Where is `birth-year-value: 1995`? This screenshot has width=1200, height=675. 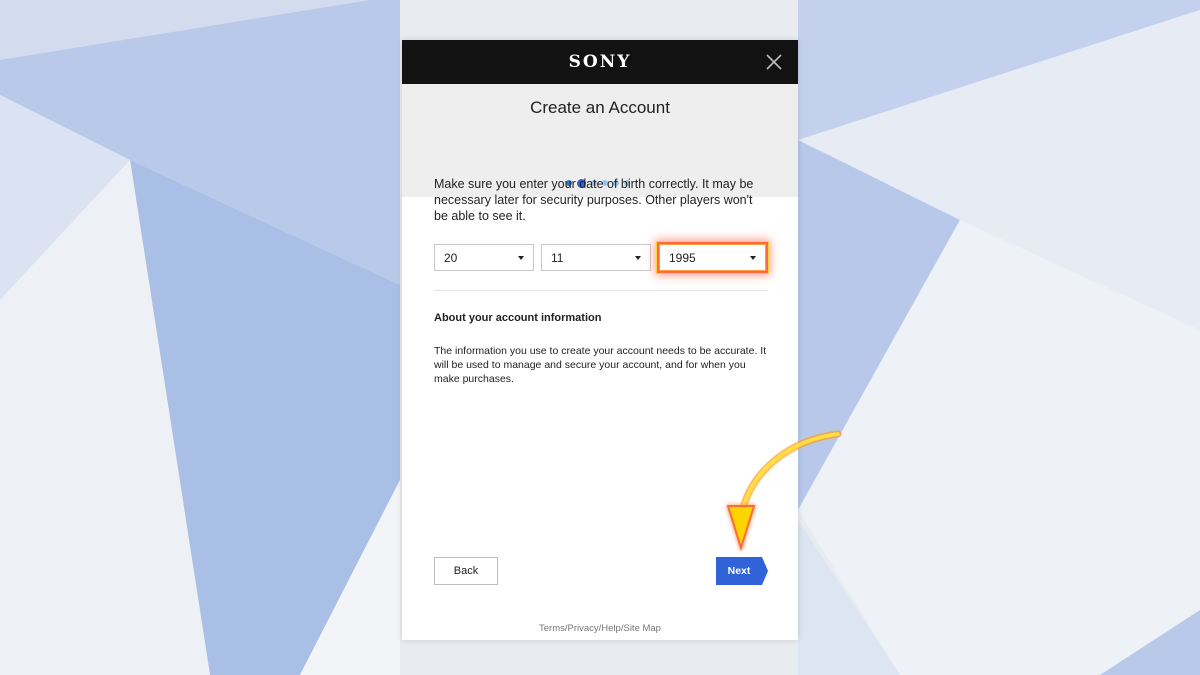
birth-year-value: 1995 is located at coordinates (682, 258).